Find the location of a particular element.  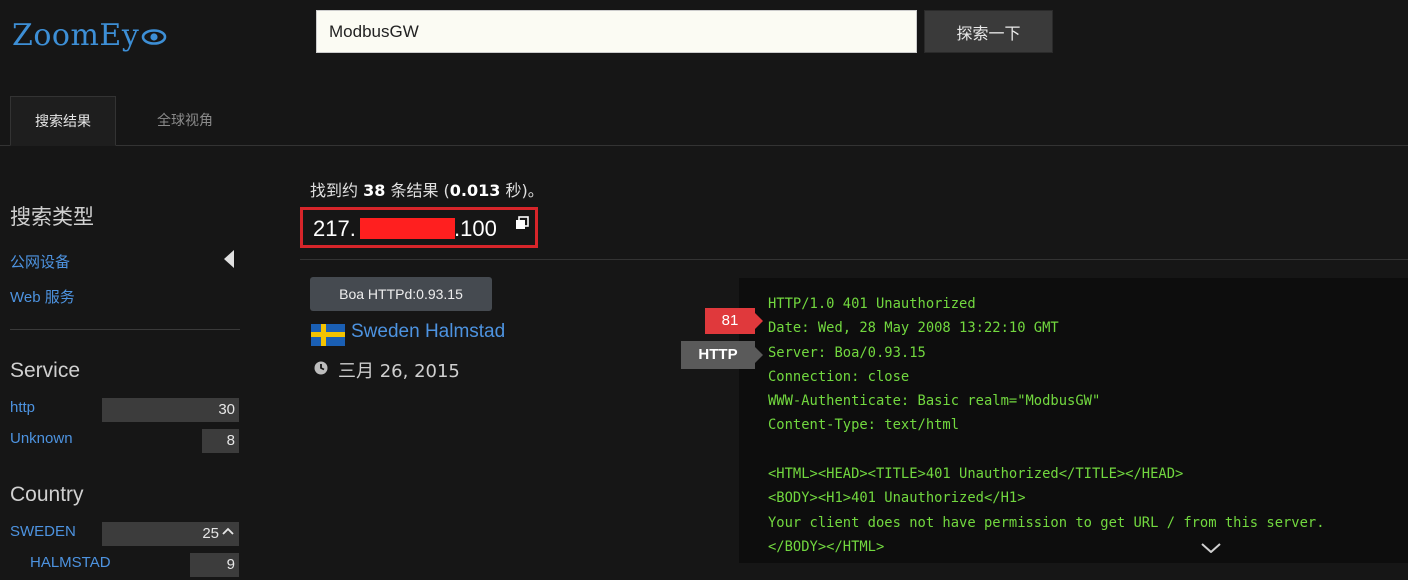

clock-icon is located at coordinates (321, 368).